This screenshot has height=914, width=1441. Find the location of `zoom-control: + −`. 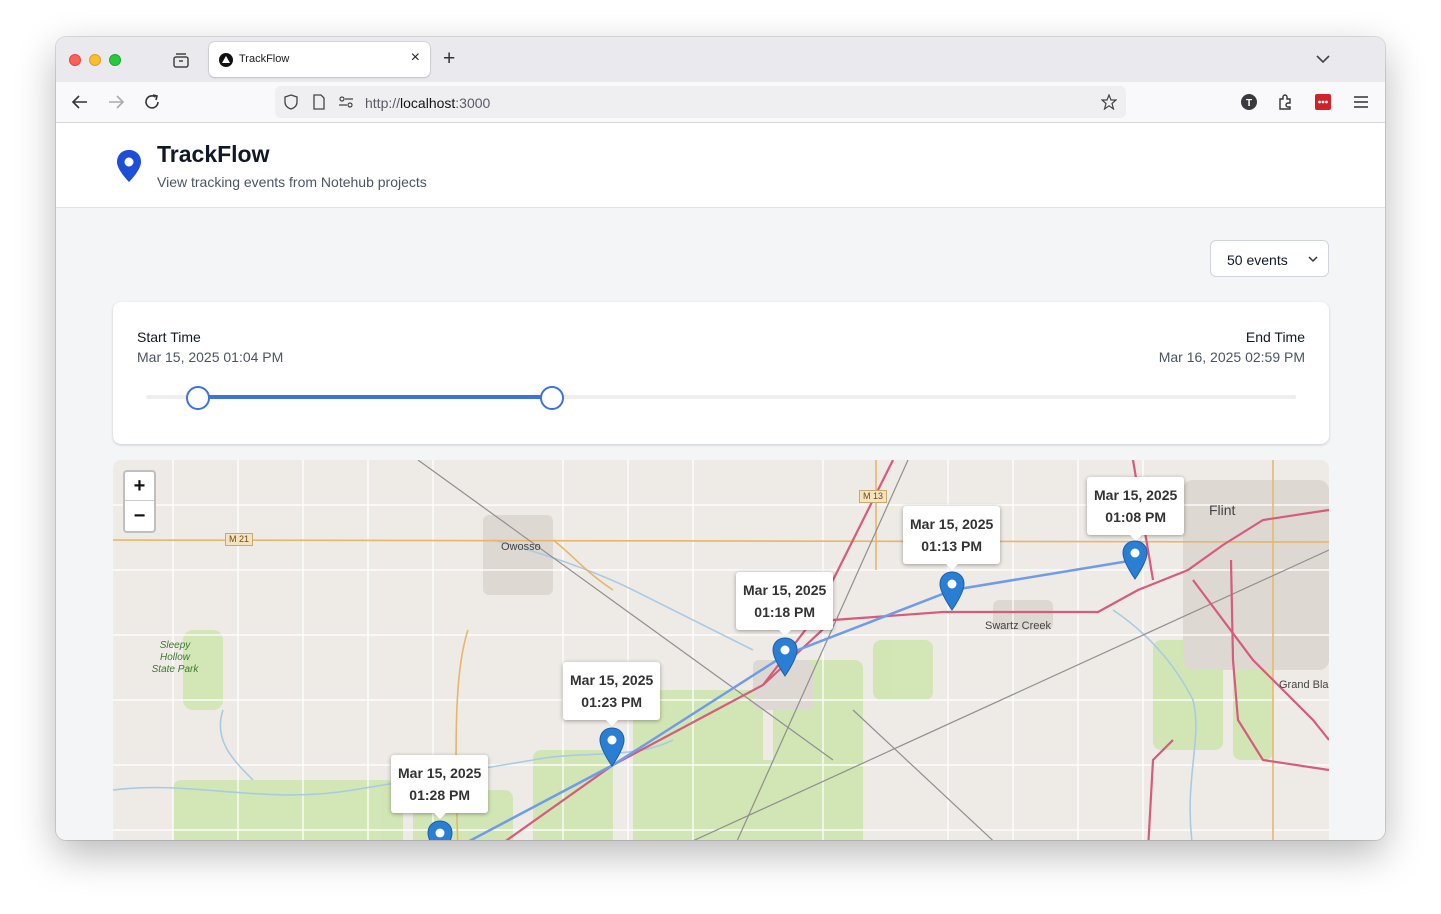

zoom-control: + − is located at coordinates (139, 501).